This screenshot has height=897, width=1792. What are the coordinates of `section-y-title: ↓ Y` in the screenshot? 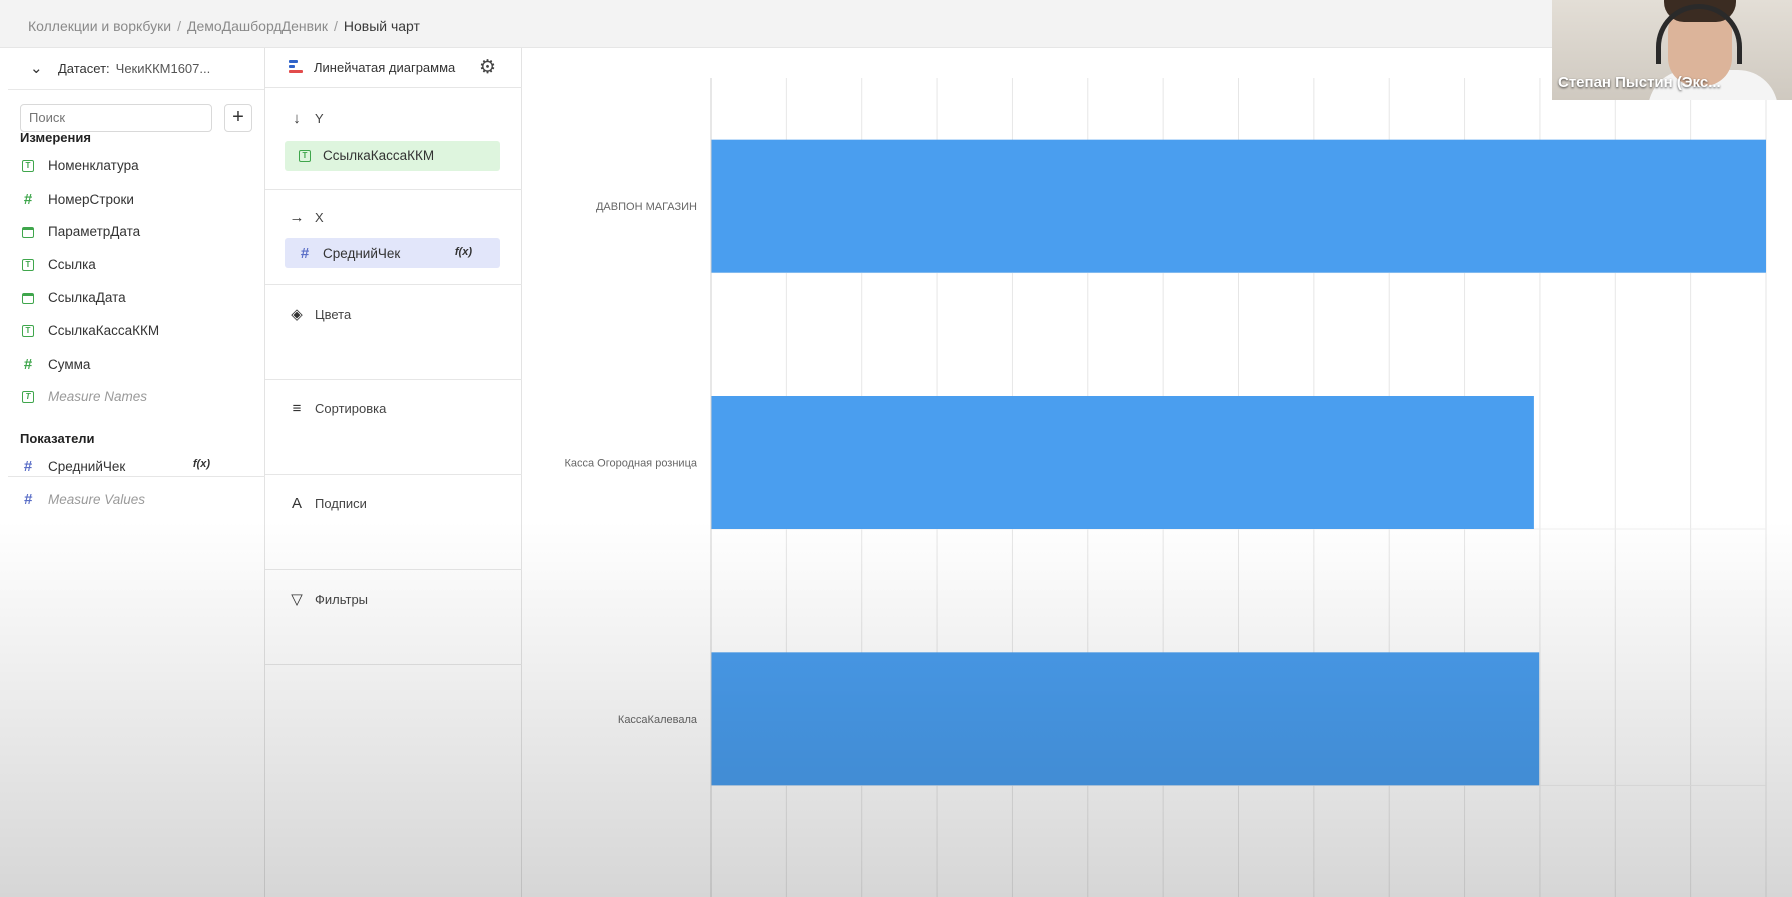 It's located at (305, 118).